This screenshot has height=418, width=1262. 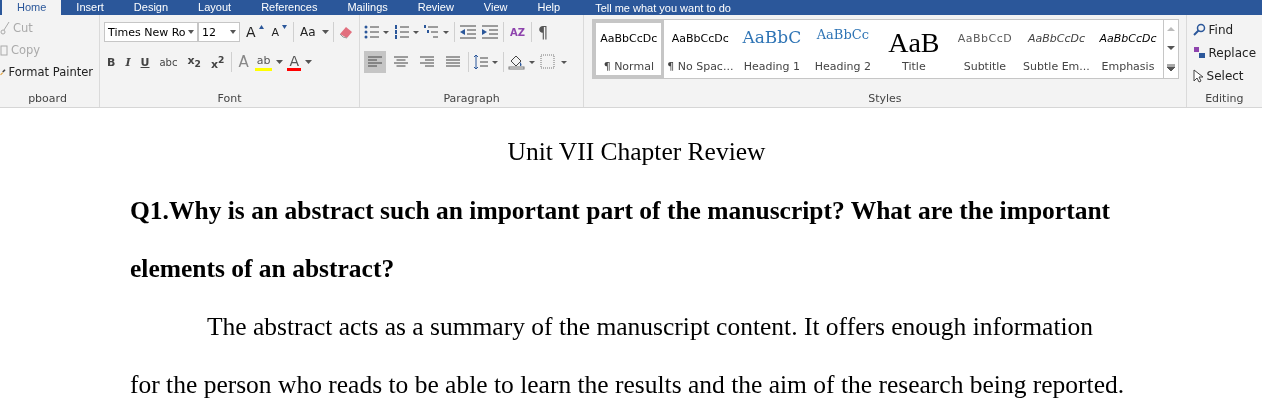 What do you see at coordinates (629, 49) in the screenshot?
I see `style-item: AaBbCcDc ¶ Normal` at bounding box center [629, 49].